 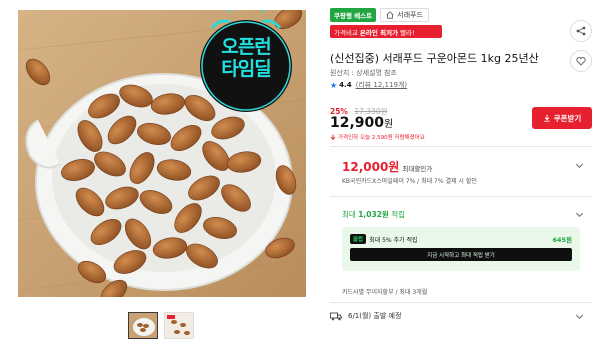 I want to click on coupon-label: 쿠폰받기, so click(x=567, y=118).